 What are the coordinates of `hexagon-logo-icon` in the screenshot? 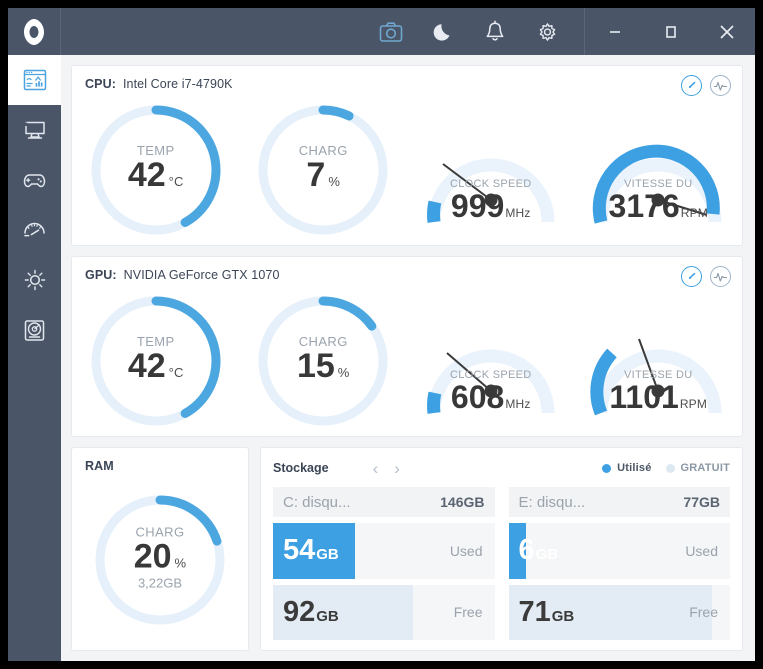 It's located at (34, 31).